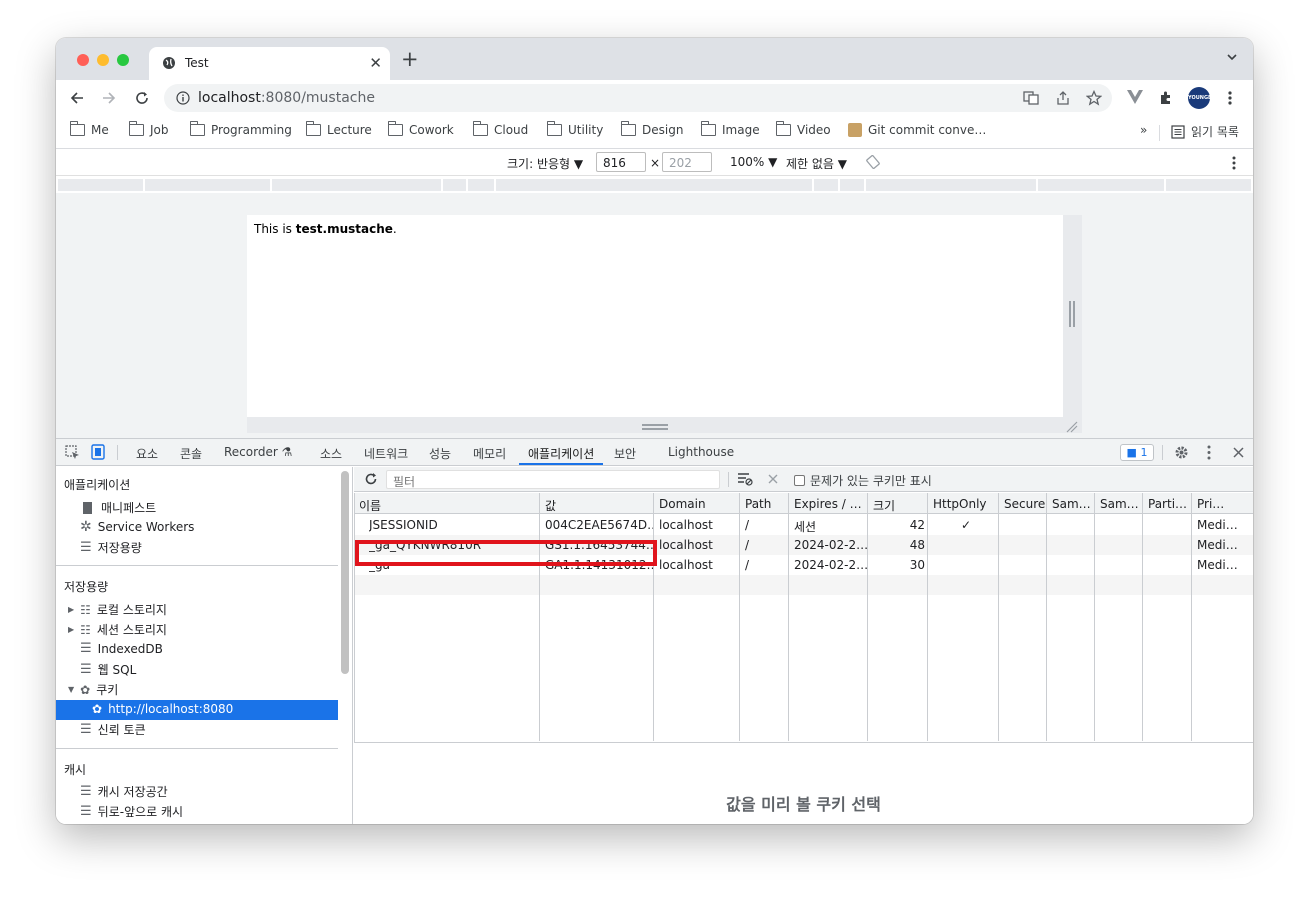  Describe the element at coordinates (638, 98) in the screenshot. I see `address-bar: localhost:8080/mustache` at that location.